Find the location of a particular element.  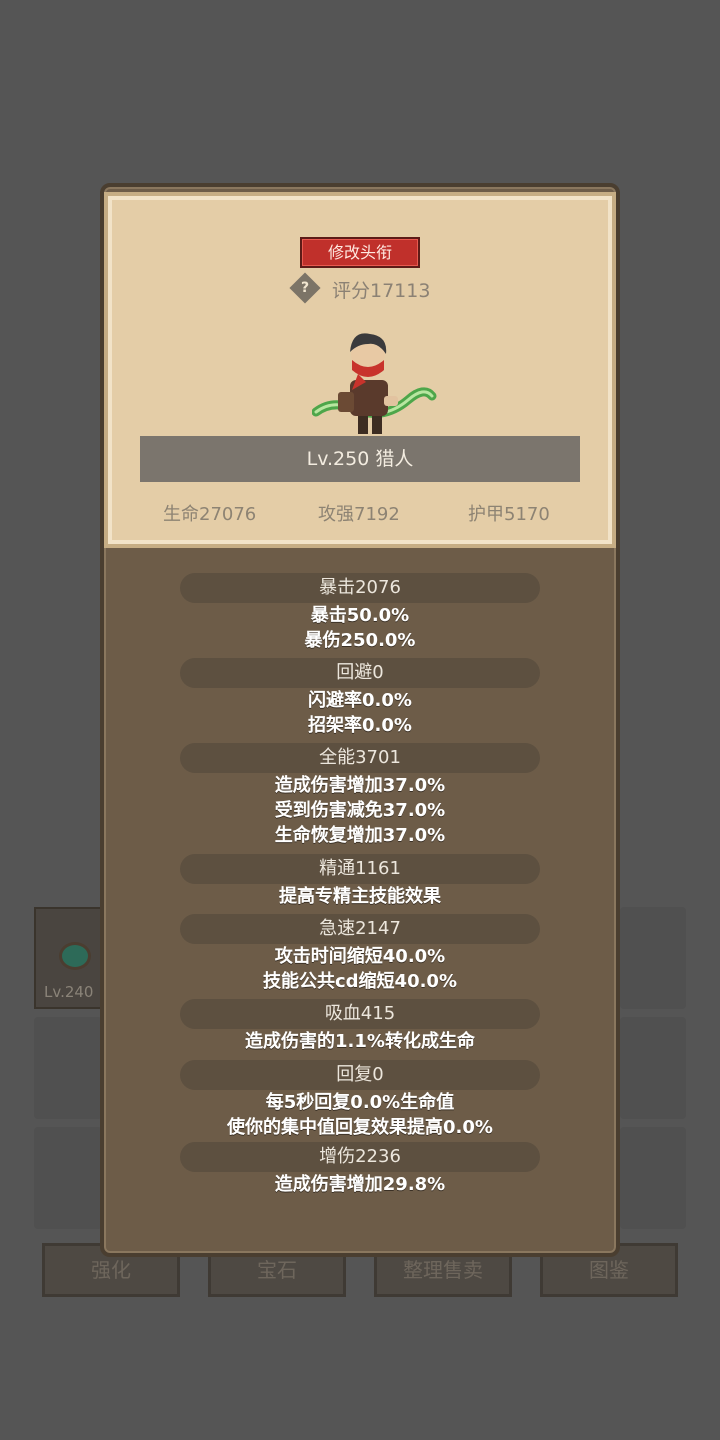

damage-bonus-line: 造成伤害增加29.8% is located at coordinates (360, 1184).